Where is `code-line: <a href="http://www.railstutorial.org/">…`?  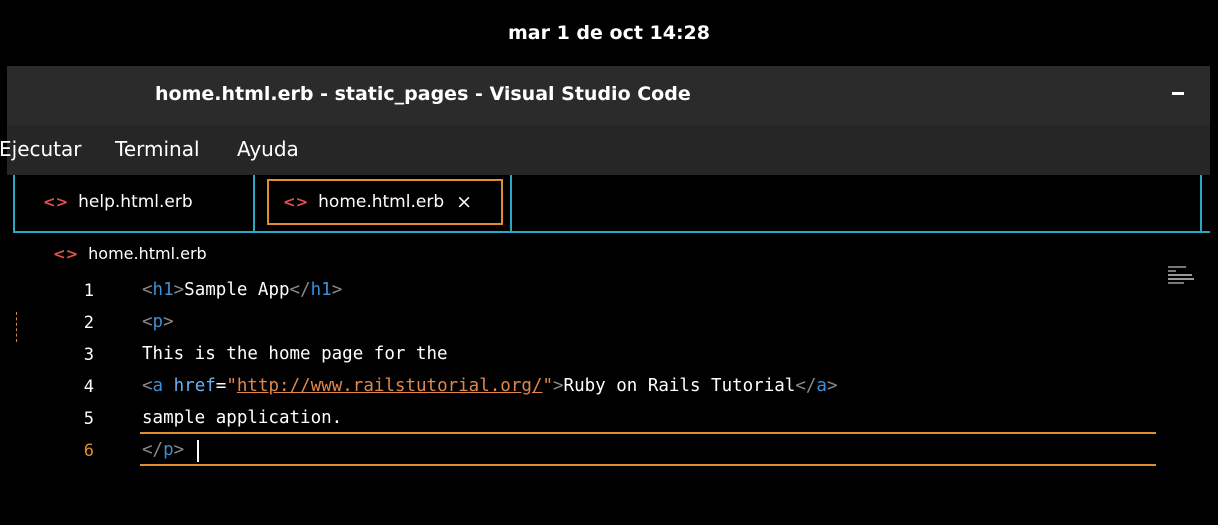 code-line: <a href="http://www.railstutorial.org/">… is located at coordinates (490, 386).